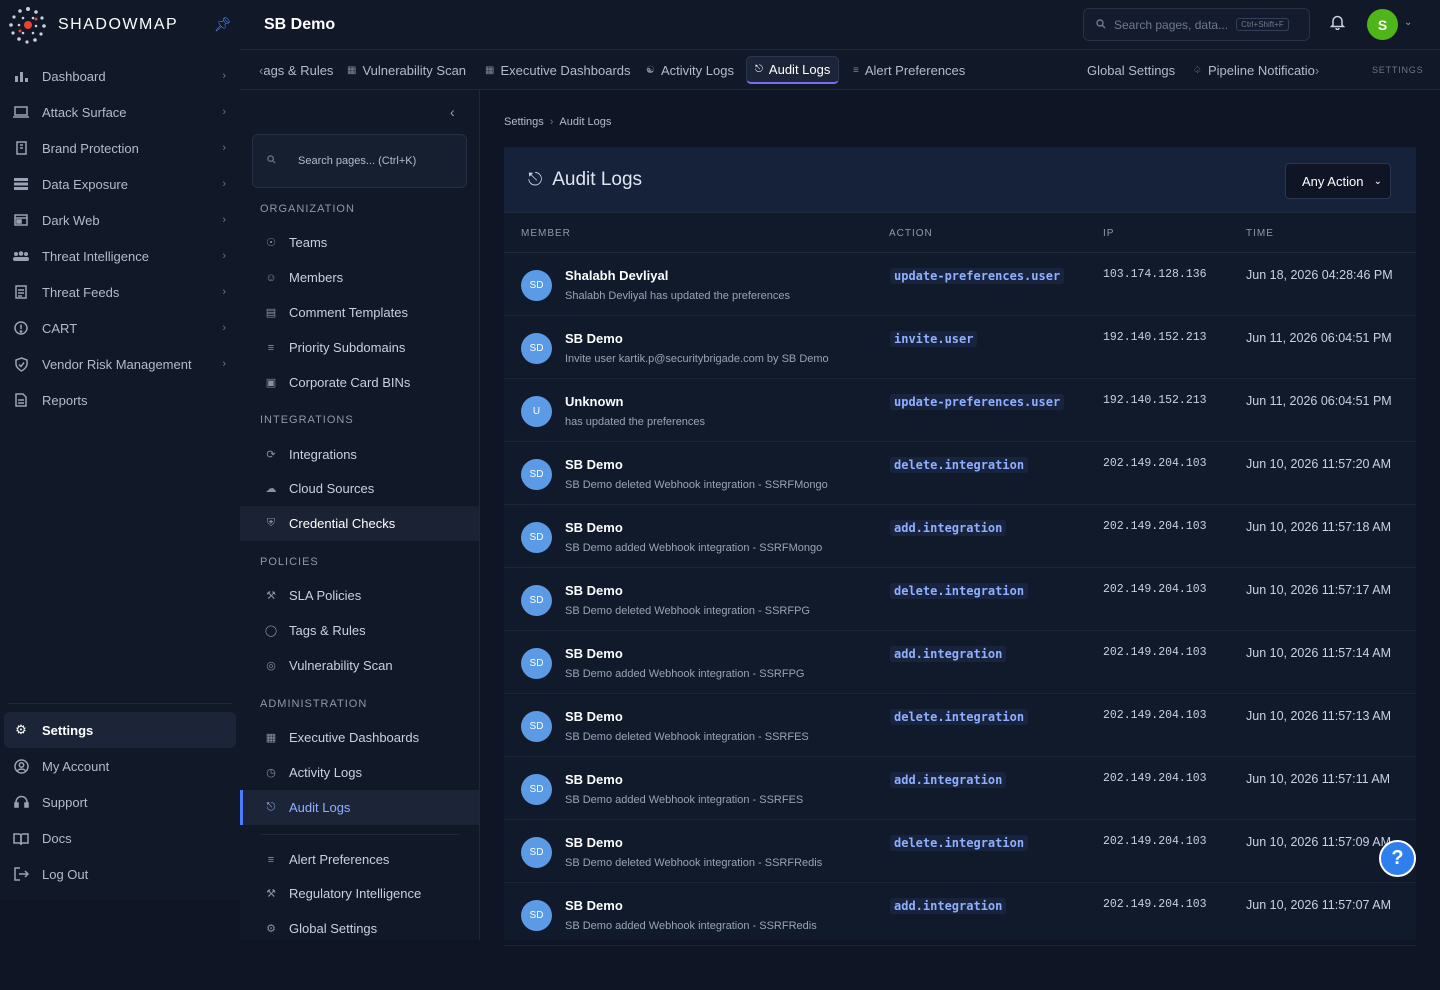  Describe the element at coordinates (308, 242) in the screenshot. I see `item-label: Teams` at that location.